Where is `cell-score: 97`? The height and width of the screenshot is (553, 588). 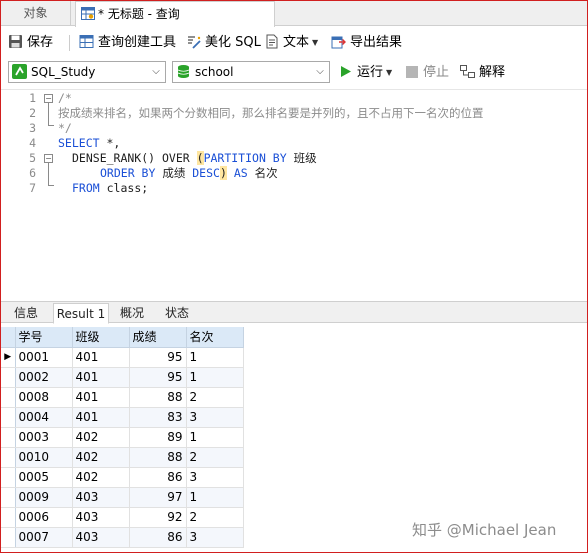
cell-score: 97 is located at coordinates (158, 497).